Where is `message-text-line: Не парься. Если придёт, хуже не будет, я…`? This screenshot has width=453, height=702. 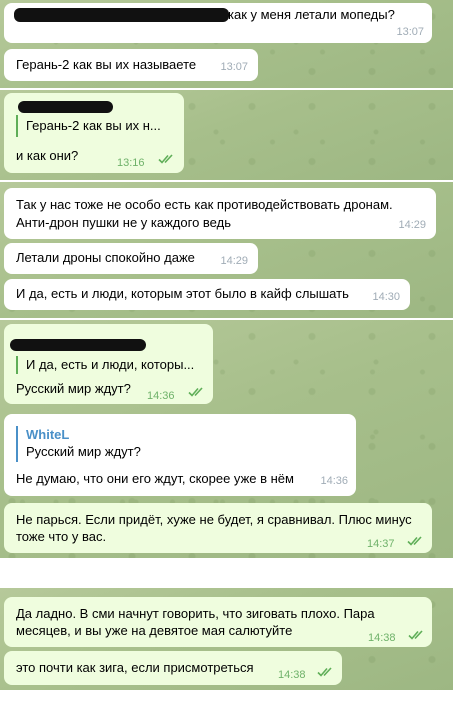
message-text-line: Не парься. Если придёт, хуже не будет, я… is located at coordinates (214, 519).